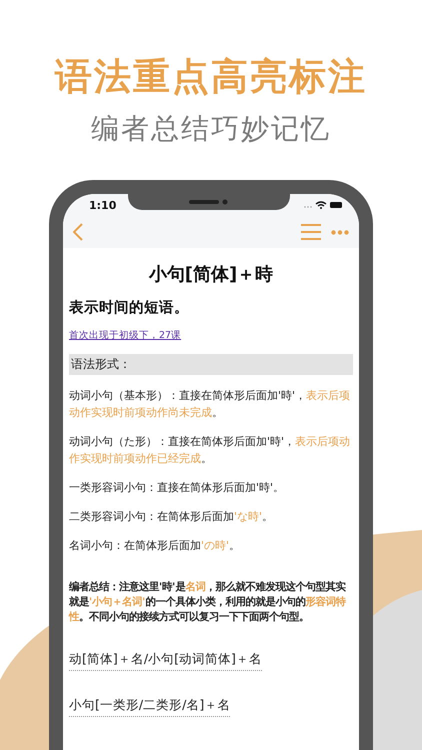 The height and width of the screenshot is (750, 422). I want to click on speaker-camera-icon, so click(209, 202).